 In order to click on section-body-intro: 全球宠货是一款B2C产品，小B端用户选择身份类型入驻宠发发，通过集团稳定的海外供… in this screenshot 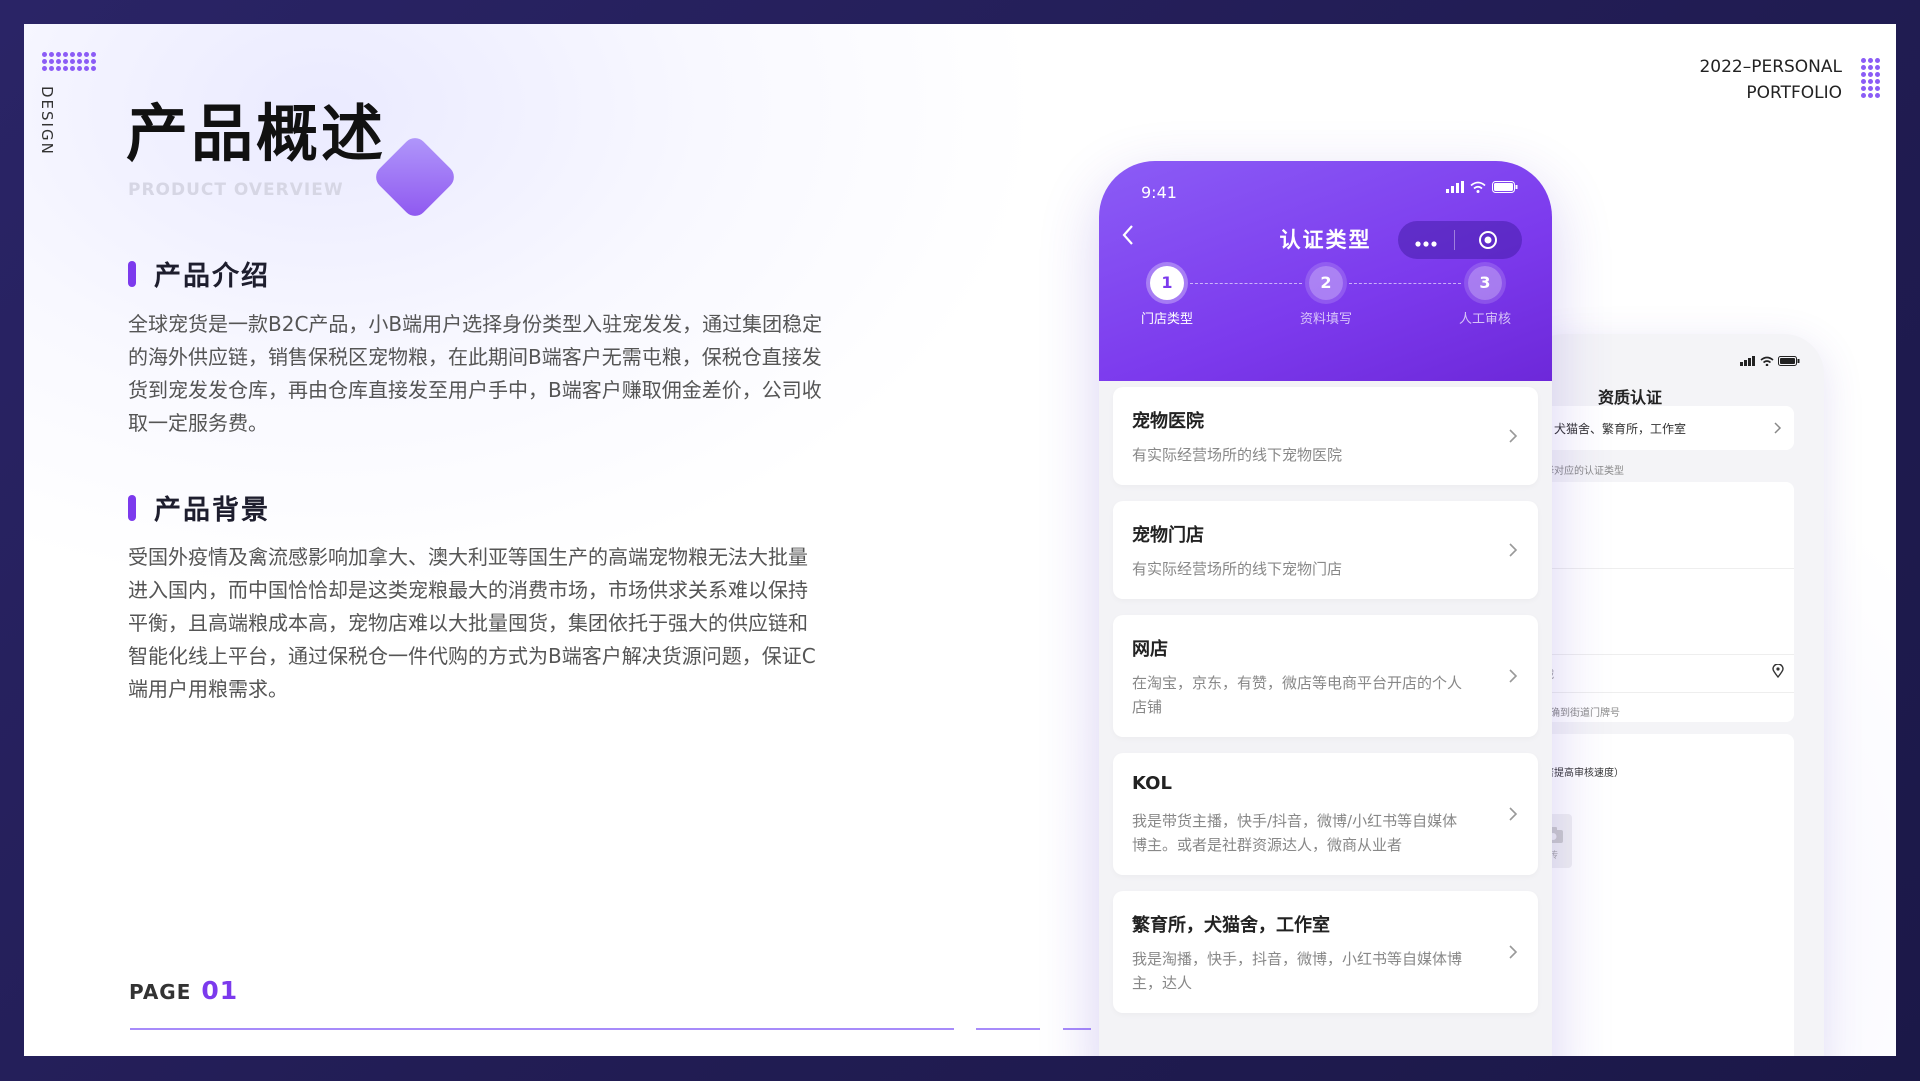, I will do `click(475, 373)`.